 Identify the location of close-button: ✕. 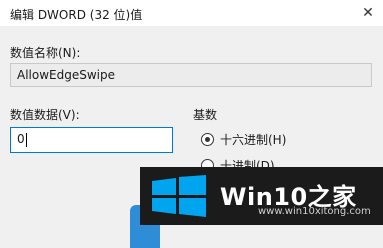
(368, 13).